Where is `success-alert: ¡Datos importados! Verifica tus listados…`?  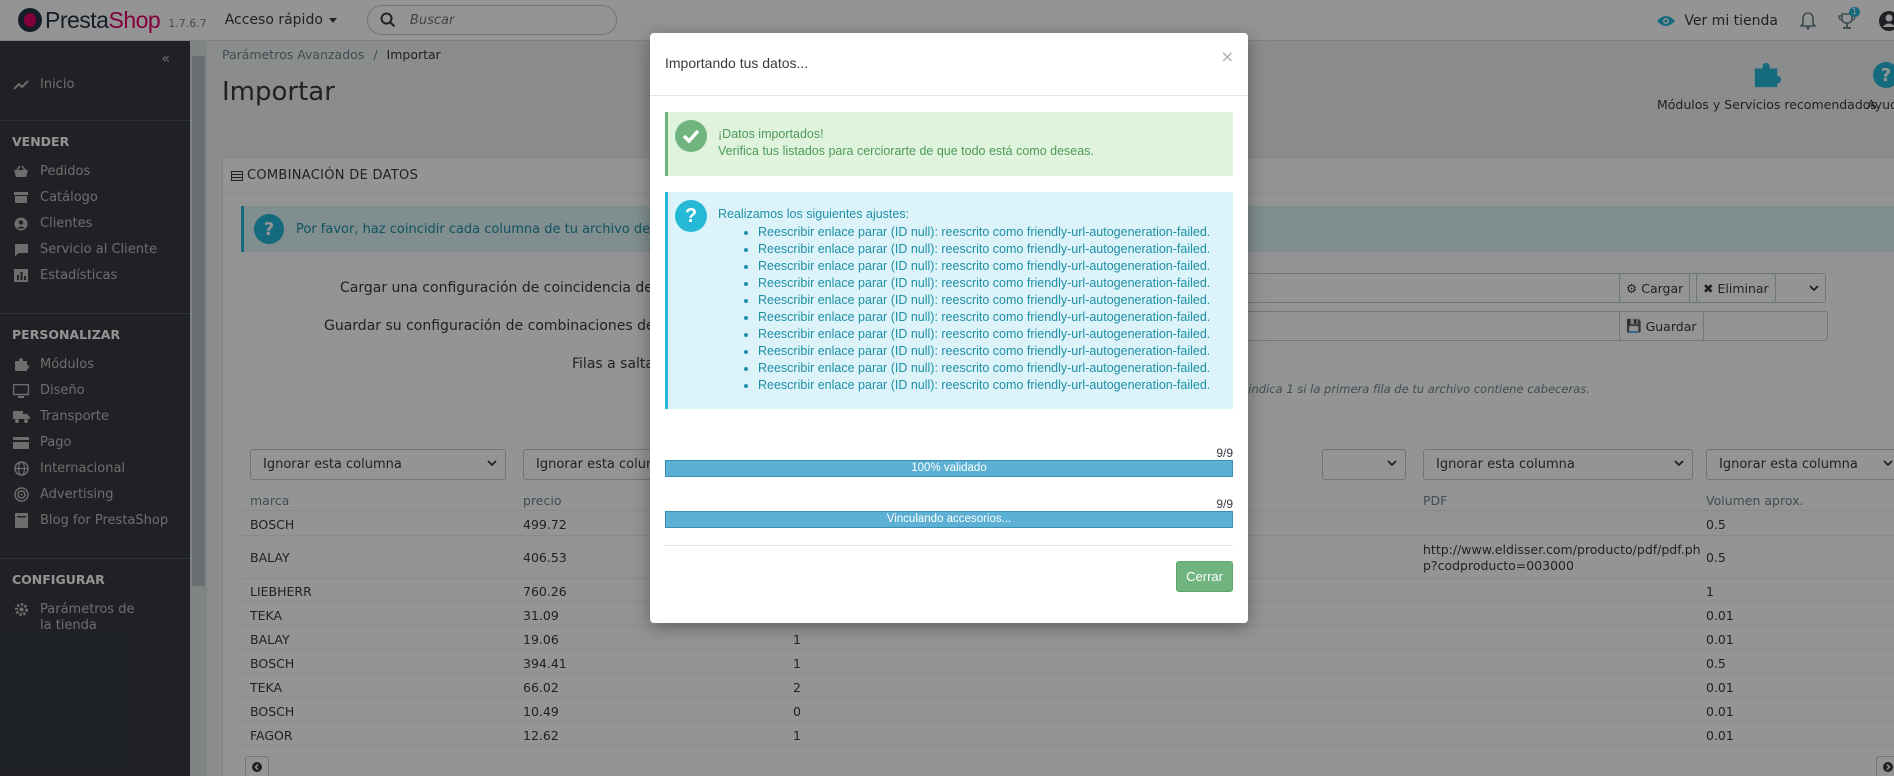
success-alert: ¡Datos importados! Verifica tus listados… is located at coordinates (949, 144).